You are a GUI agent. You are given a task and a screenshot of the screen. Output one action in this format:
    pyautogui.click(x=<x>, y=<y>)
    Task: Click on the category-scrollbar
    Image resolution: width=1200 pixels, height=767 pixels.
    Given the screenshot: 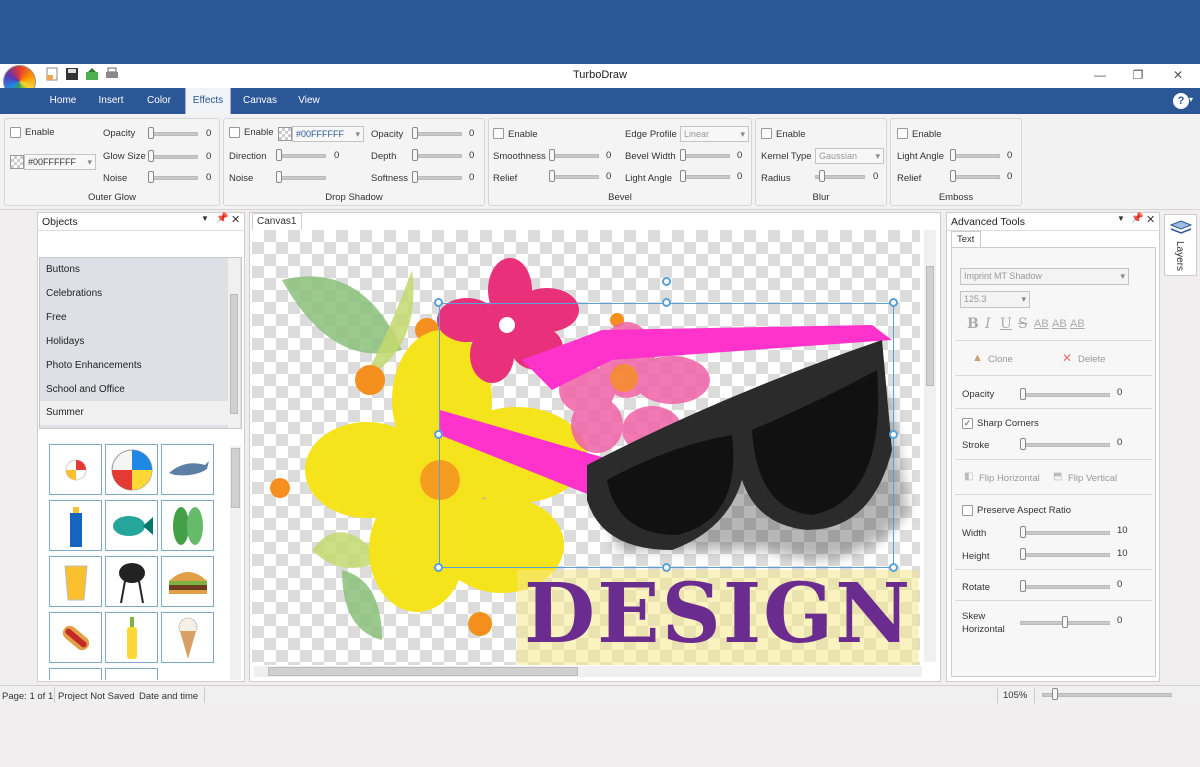 What is the action you would take?
    pyautogui.click(x=234, y=343)
    